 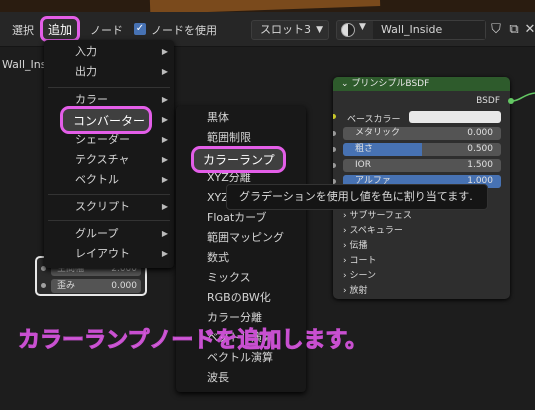 I want to click on menu-item-vector: ベクトル ▶, so click(x=109, y=180).